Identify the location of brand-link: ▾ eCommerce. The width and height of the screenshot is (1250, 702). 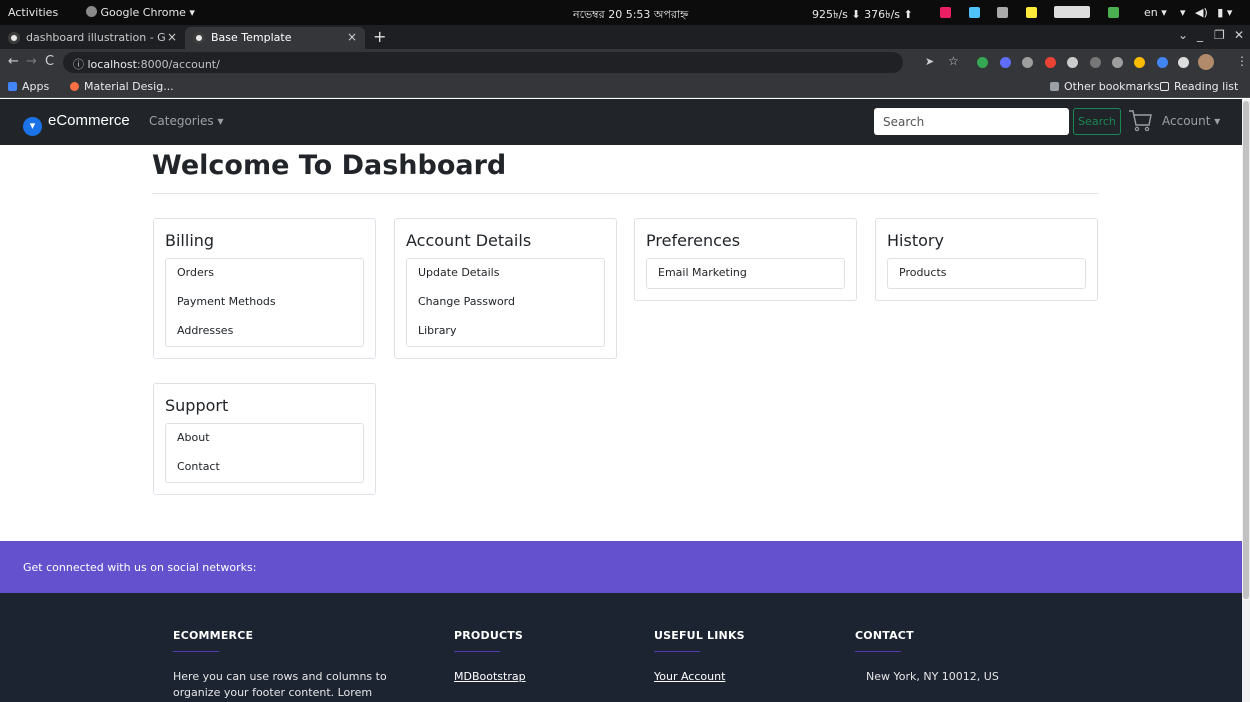
(76, 124).